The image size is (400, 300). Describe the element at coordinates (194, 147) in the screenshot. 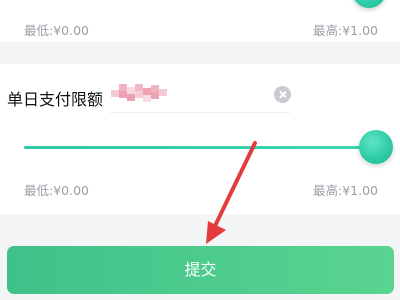

I see `daily-limit-slider-track` at that location.